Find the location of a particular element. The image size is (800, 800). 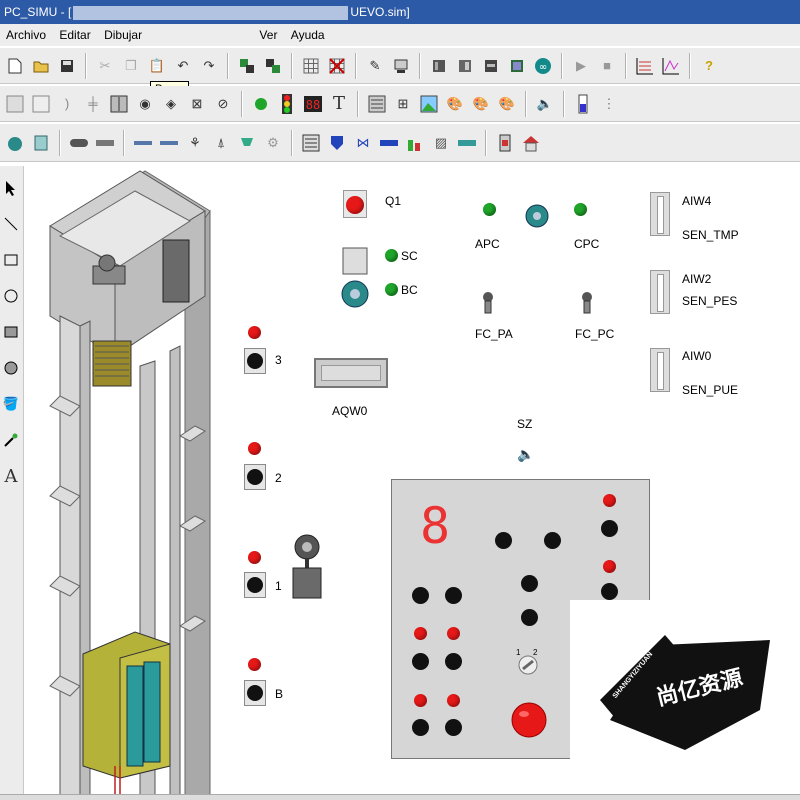

menu-editar: Editar is located at coordinates (74, 35).